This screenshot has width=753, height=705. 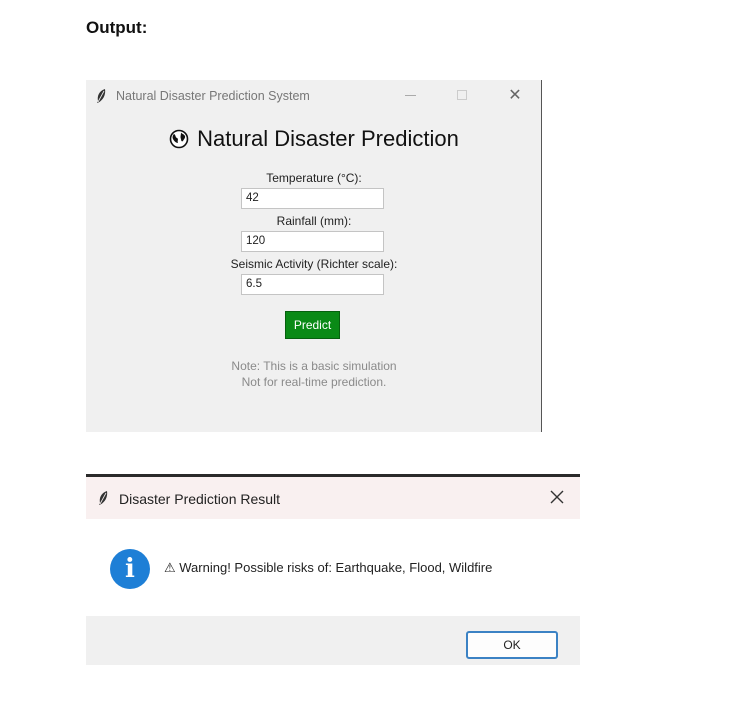 I want to click on app-title-text: Natural Disaster Prediction, so click(x=328, y=138).